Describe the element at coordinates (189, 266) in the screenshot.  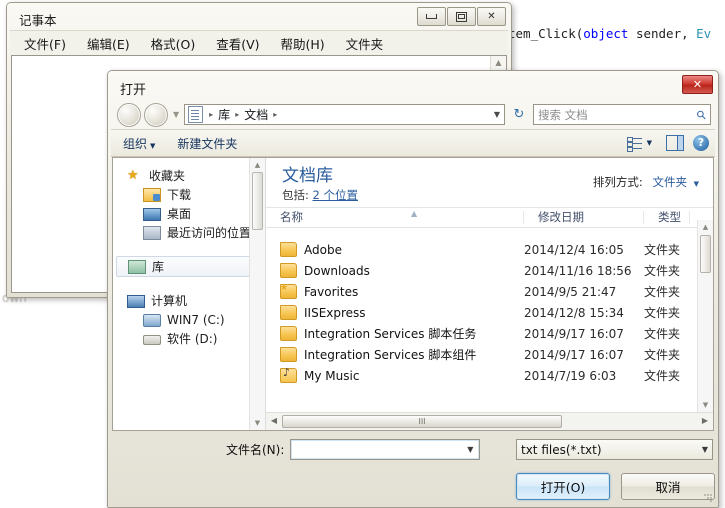
I see `nav-item-libraries: 库` at that location.